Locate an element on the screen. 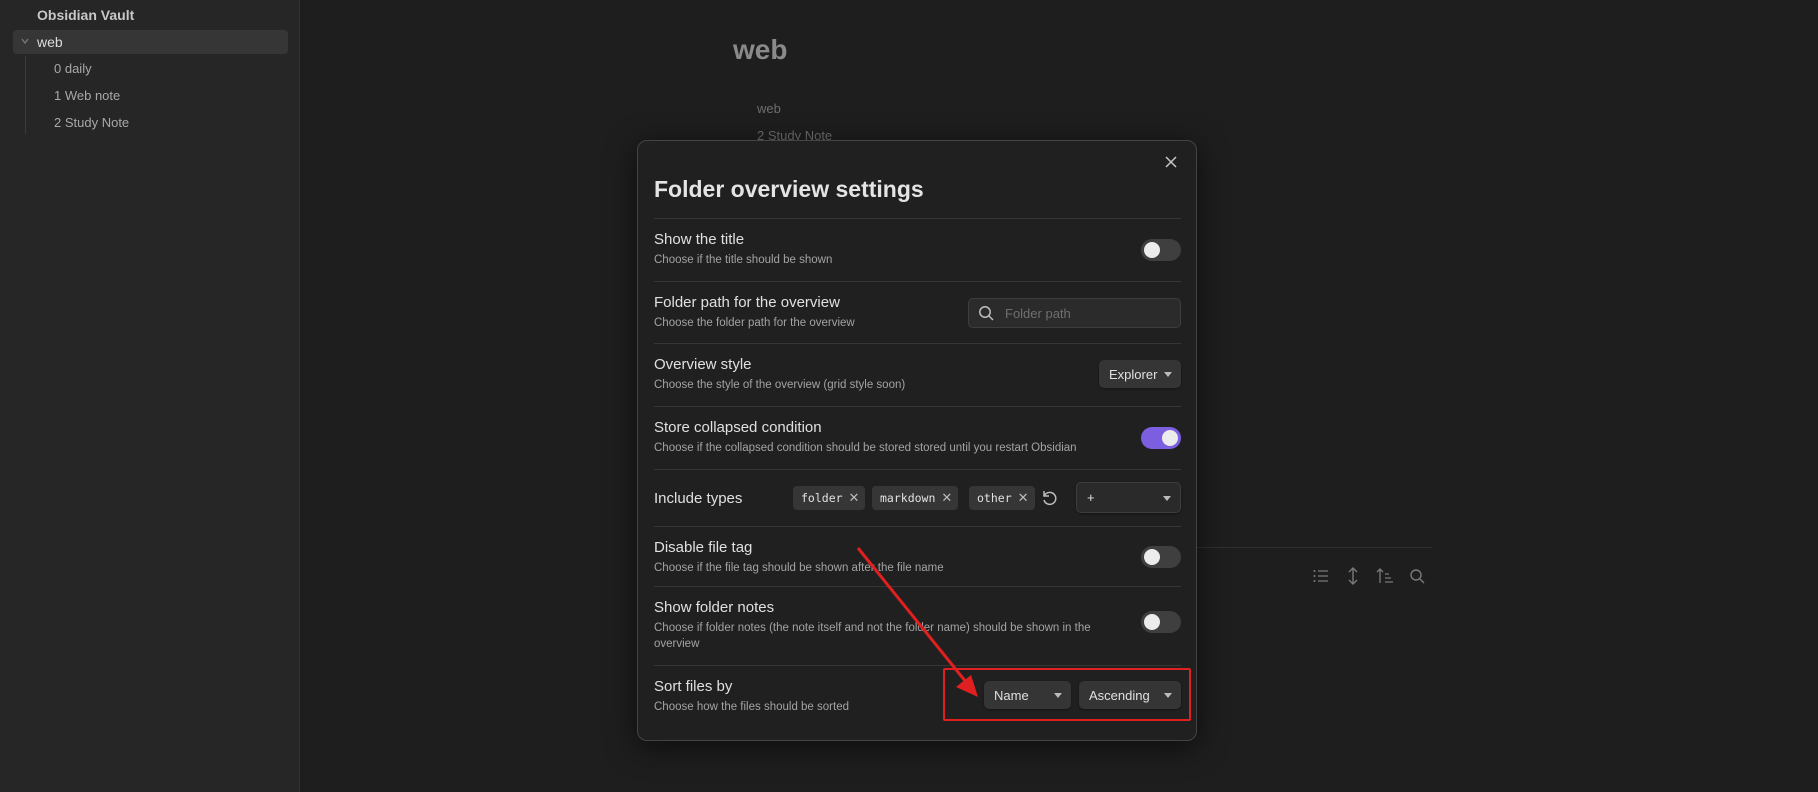 This screenshot has width=1818, height=792. setting-name: Show folder notes is located at coordinates (714, 607).